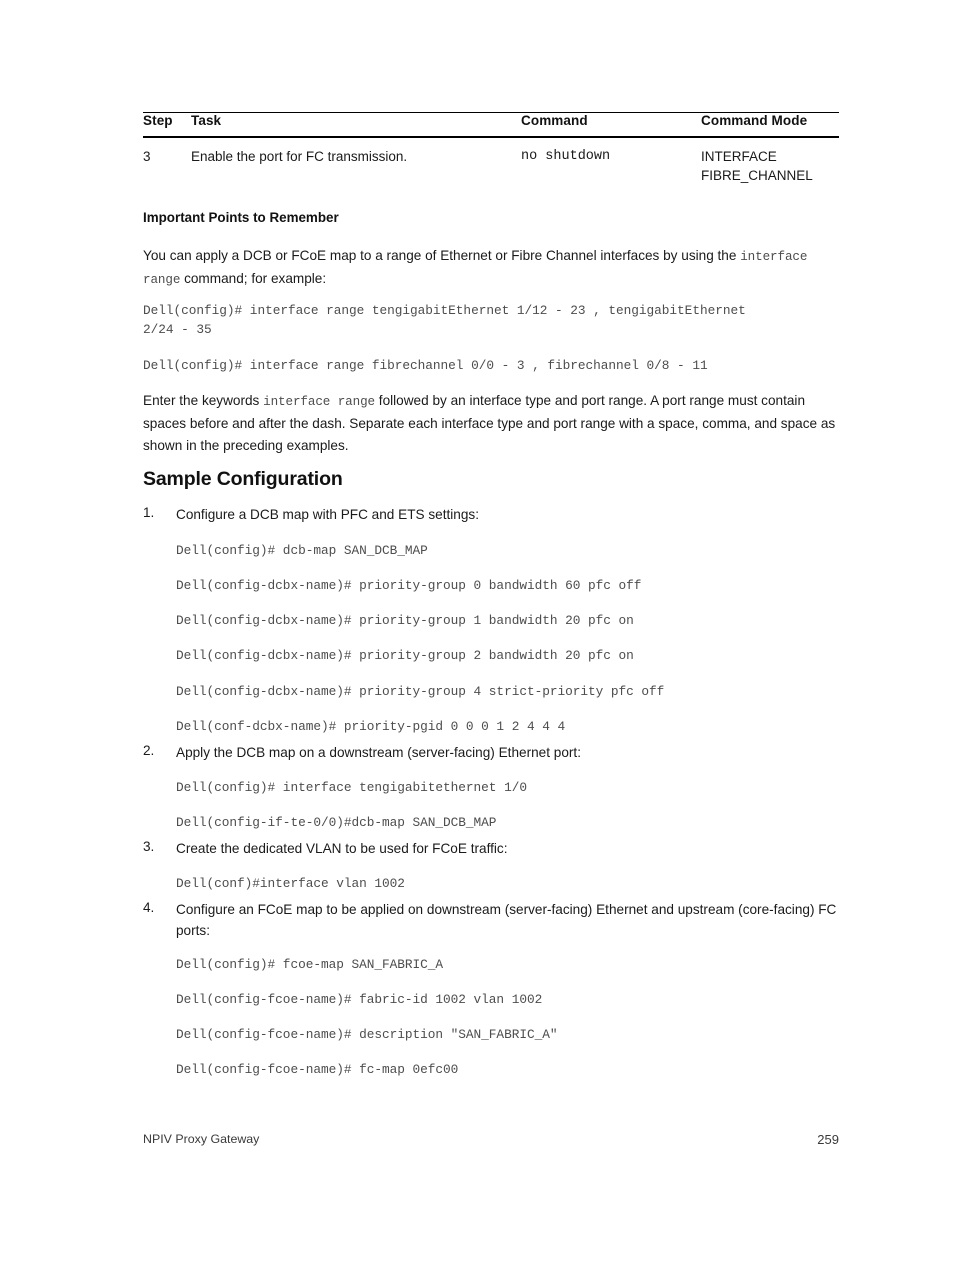  What do you see at coordinates (243, 479) in the screenshot?
I see `sample-configuration-heading: Sample Configuration` at bounding box center [243, 479].